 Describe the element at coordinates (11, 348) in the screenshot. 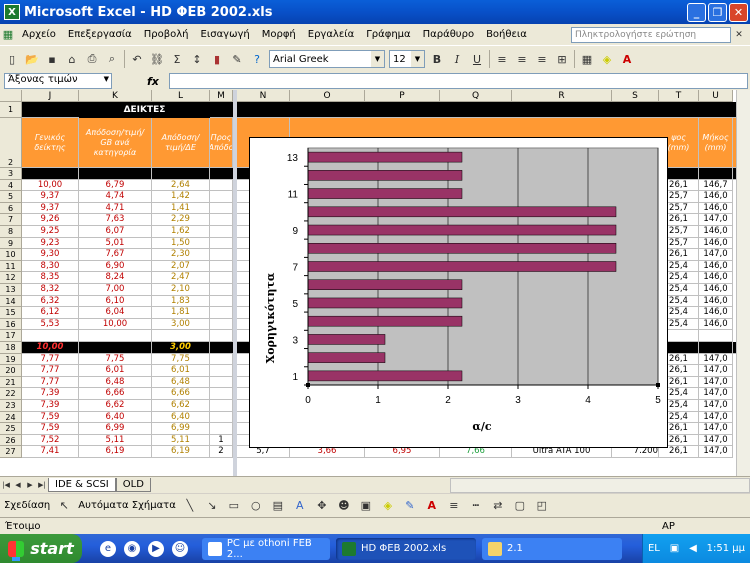

I see `row-header: 18` at that location.